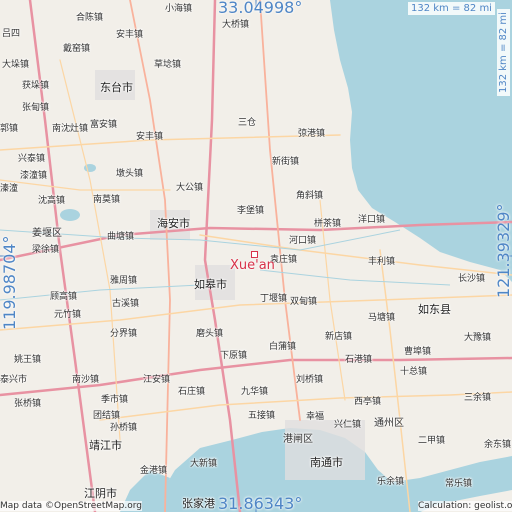 Image resolution: width=512 pixels, height=512 pixels. Describe the element at coordinates (105, 445) in the screenshot. I see `place-label: 靖江市` at that location.